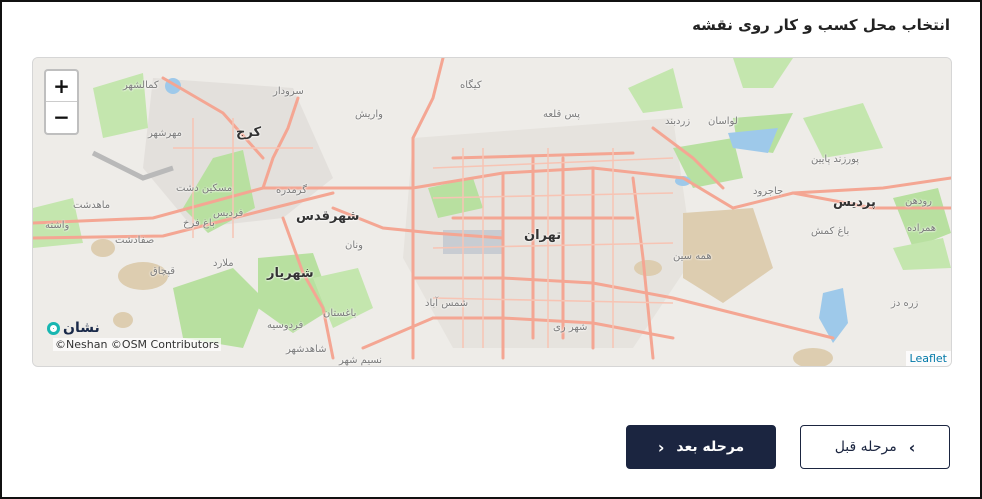  What do you see at coordinates (340, 313) in the screenshot?
I see `map-label-baghestan: باغستان` at bounding box center [340, 313].